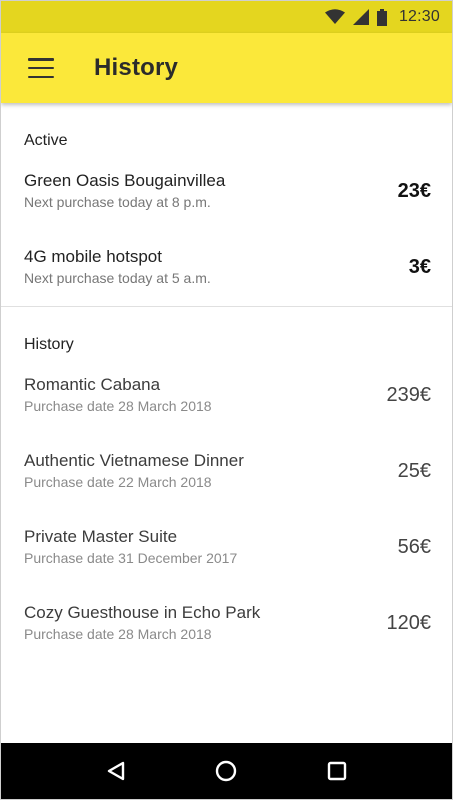 The width and height of the screenshot is (453, 800). What do you see at coordinates (136, 67) in the screenshot?
I see `page-title: History` at bounding box center [136, 67].